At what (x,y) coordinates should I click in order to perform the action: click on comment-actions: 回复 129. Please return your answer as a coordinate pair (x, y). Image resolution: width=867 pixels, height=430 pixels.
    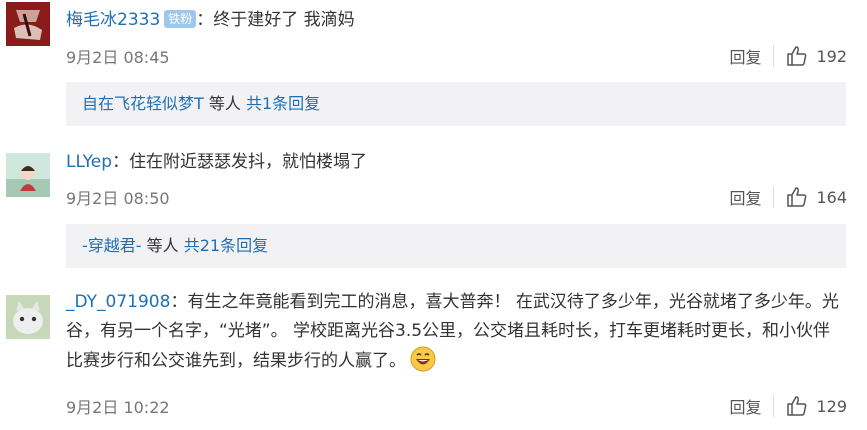
    Looking at the image, I should click on (788, 406).